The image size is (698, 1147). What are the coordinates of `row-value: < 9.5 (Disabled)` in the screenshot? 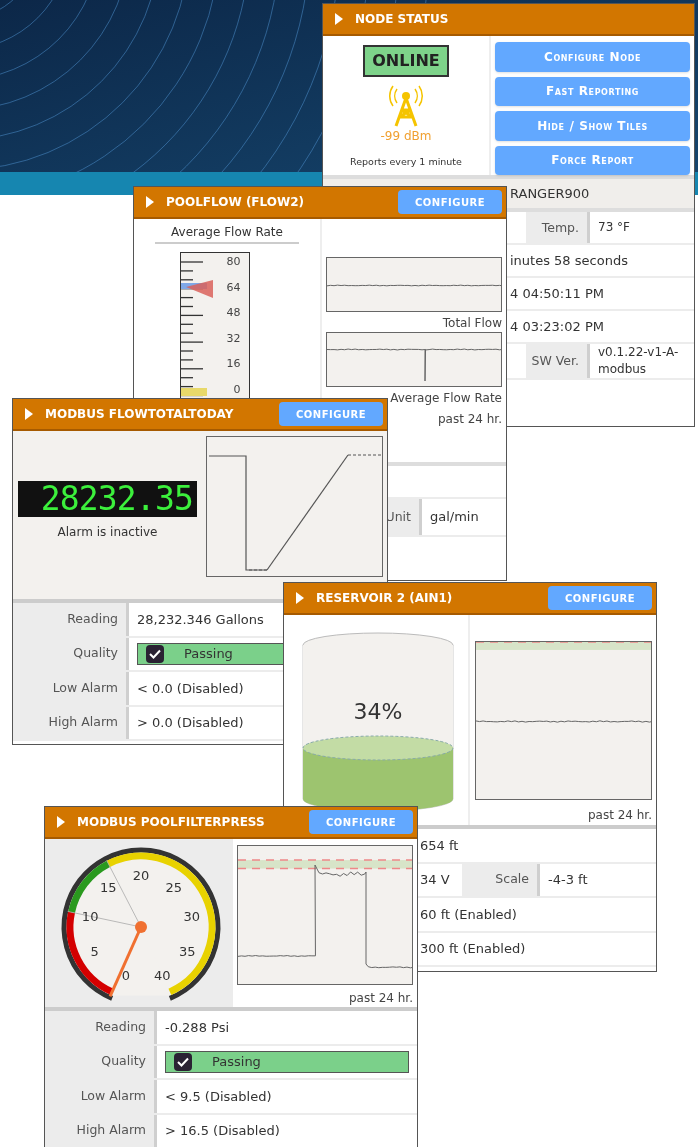 It's located at (218, 1096).